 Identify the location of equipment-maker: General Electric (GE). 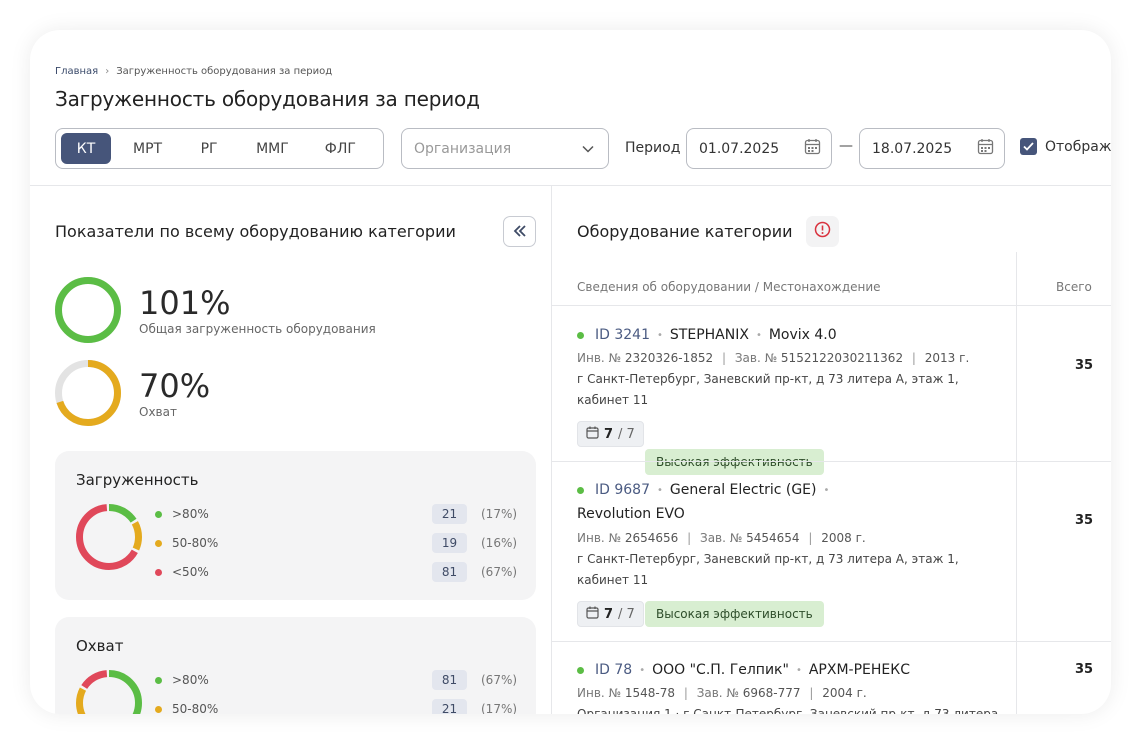
(743, 490).